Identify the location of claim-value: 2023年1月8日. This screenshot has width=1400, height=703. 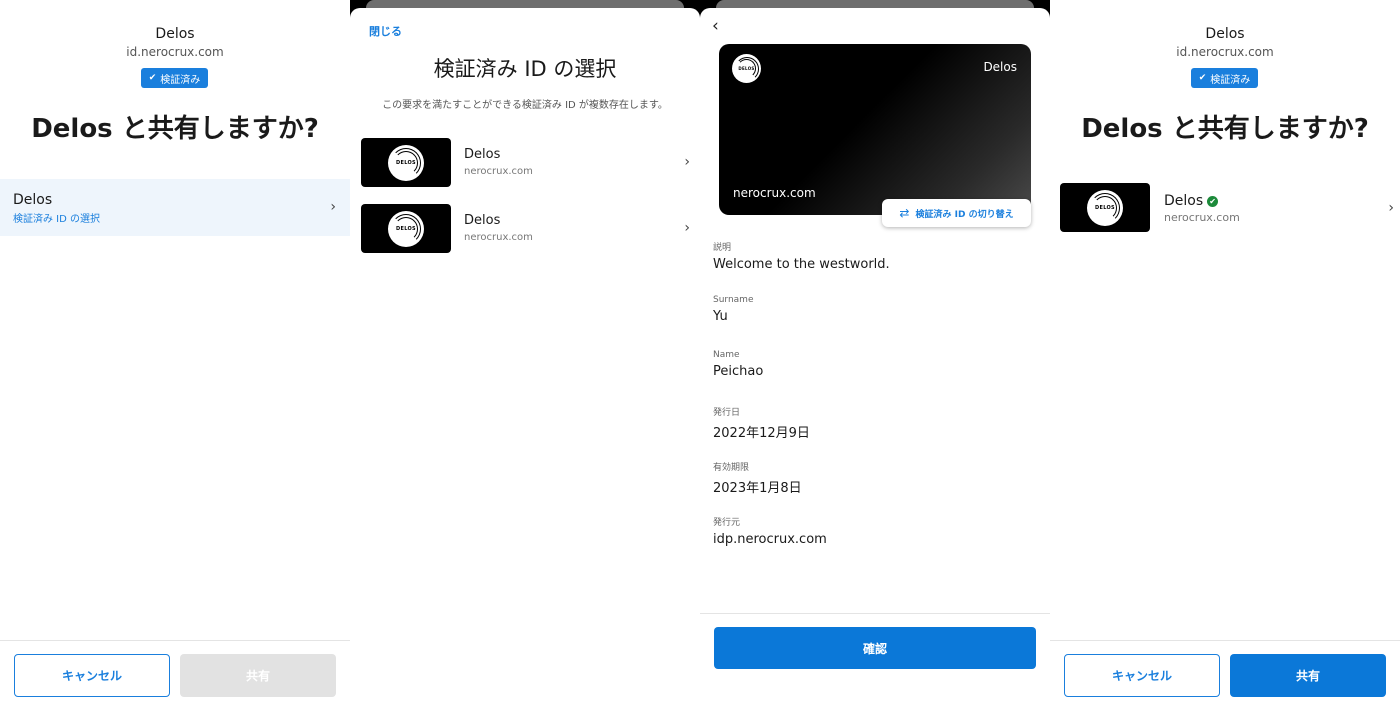
(757, 488).